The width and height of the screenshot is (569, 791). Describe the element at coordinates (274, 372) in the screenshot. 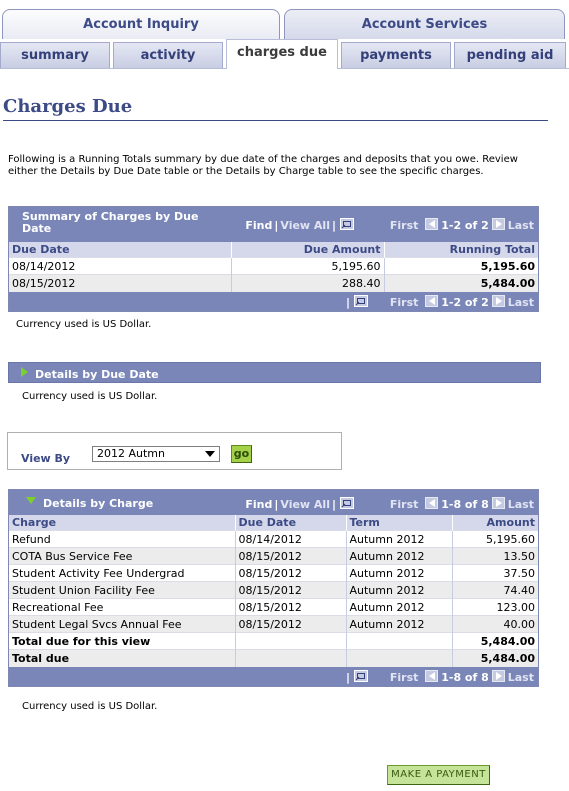

I see `details-by-due-date-bar: Details by Due Date` at that location.